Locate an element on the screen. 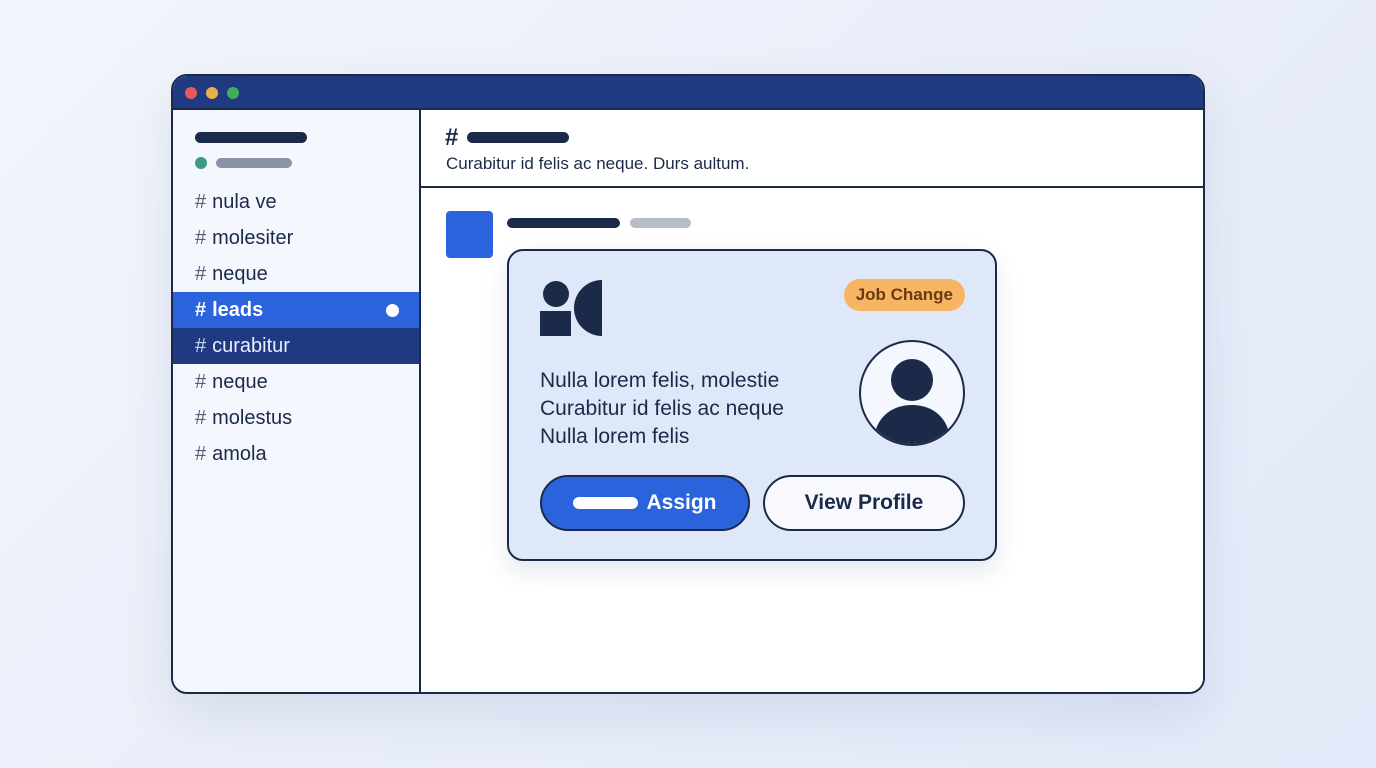  close-window-button is located at coordinates (191, 93).